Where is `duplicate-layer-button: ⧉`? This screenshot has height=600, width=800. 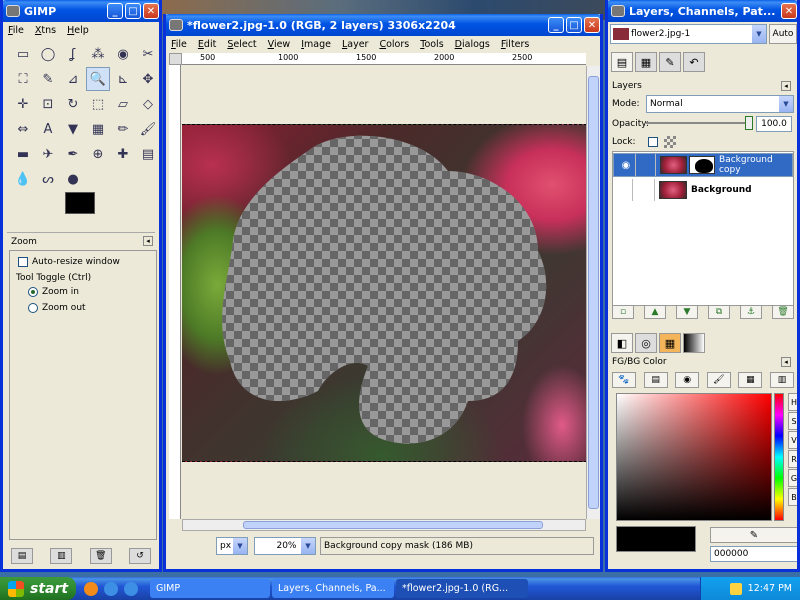 duplicate-layer-button: ⧉ is located at coordinates (719, 312).